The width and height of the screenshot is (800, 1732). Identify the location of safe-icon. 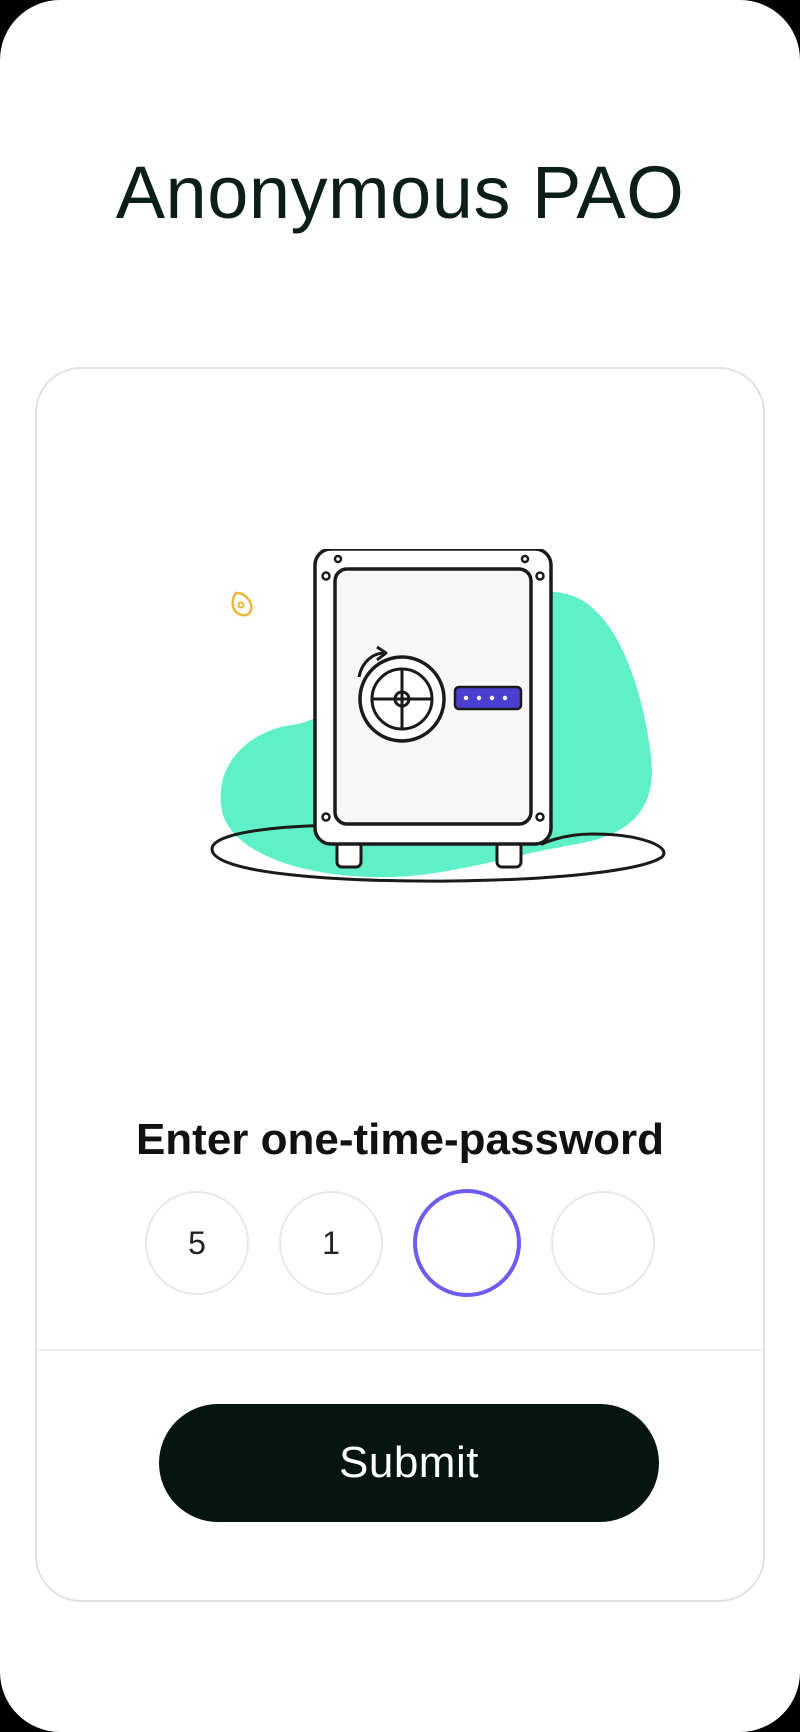
(438, 716).